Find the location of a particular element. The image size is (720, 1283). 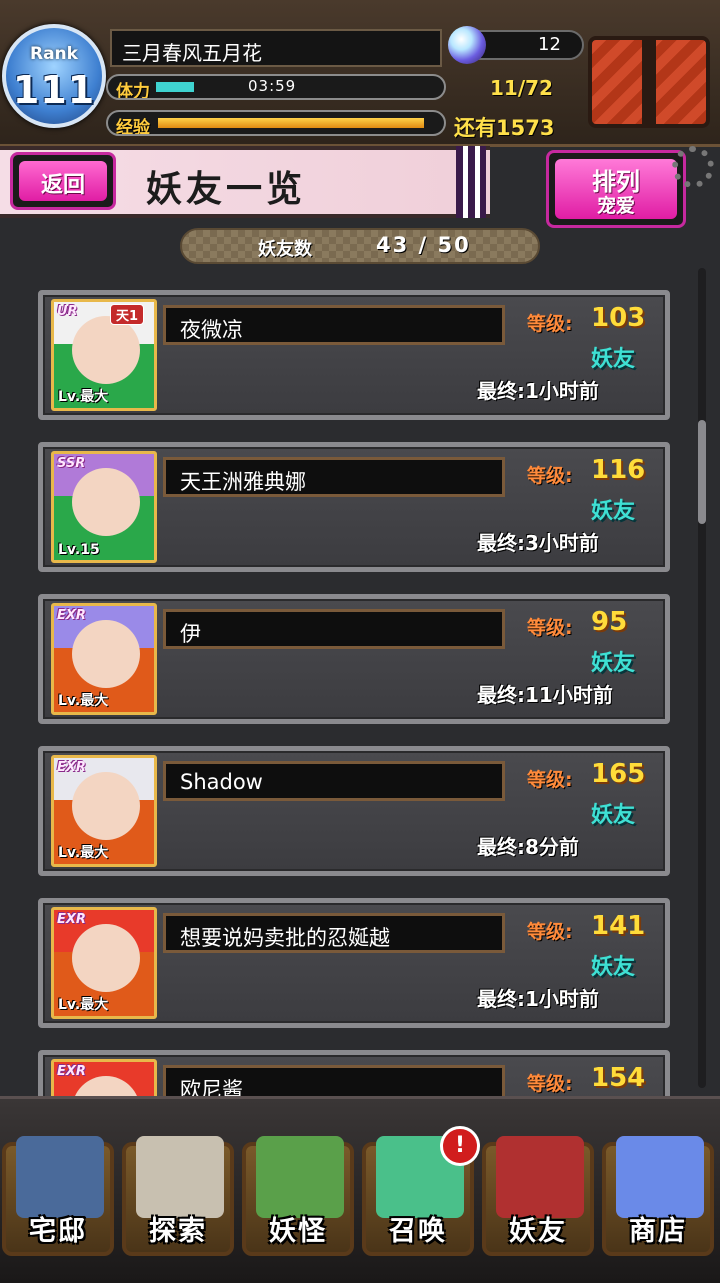

nav-label: 妖怪 is located at coordinates (298, 1231).